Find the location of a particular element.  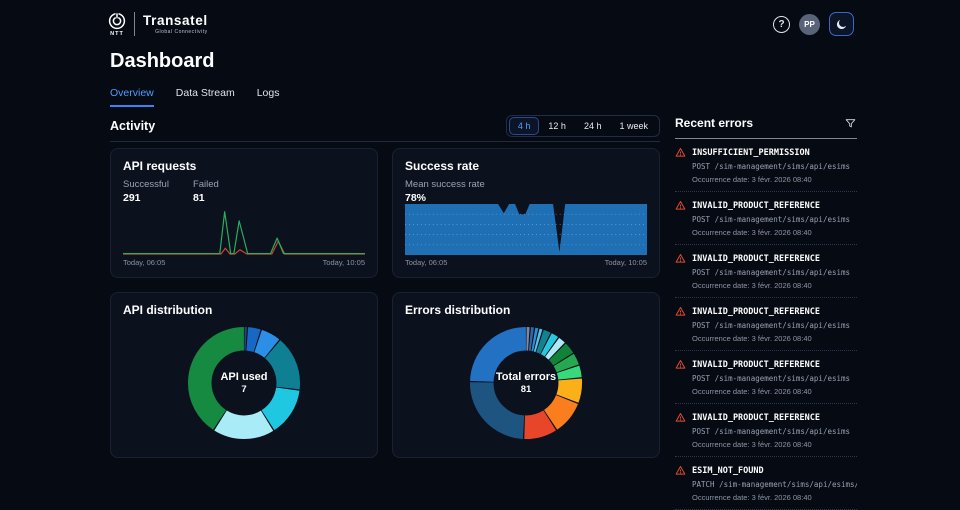

stat-label: Failed is located at coordinates (205, 184).